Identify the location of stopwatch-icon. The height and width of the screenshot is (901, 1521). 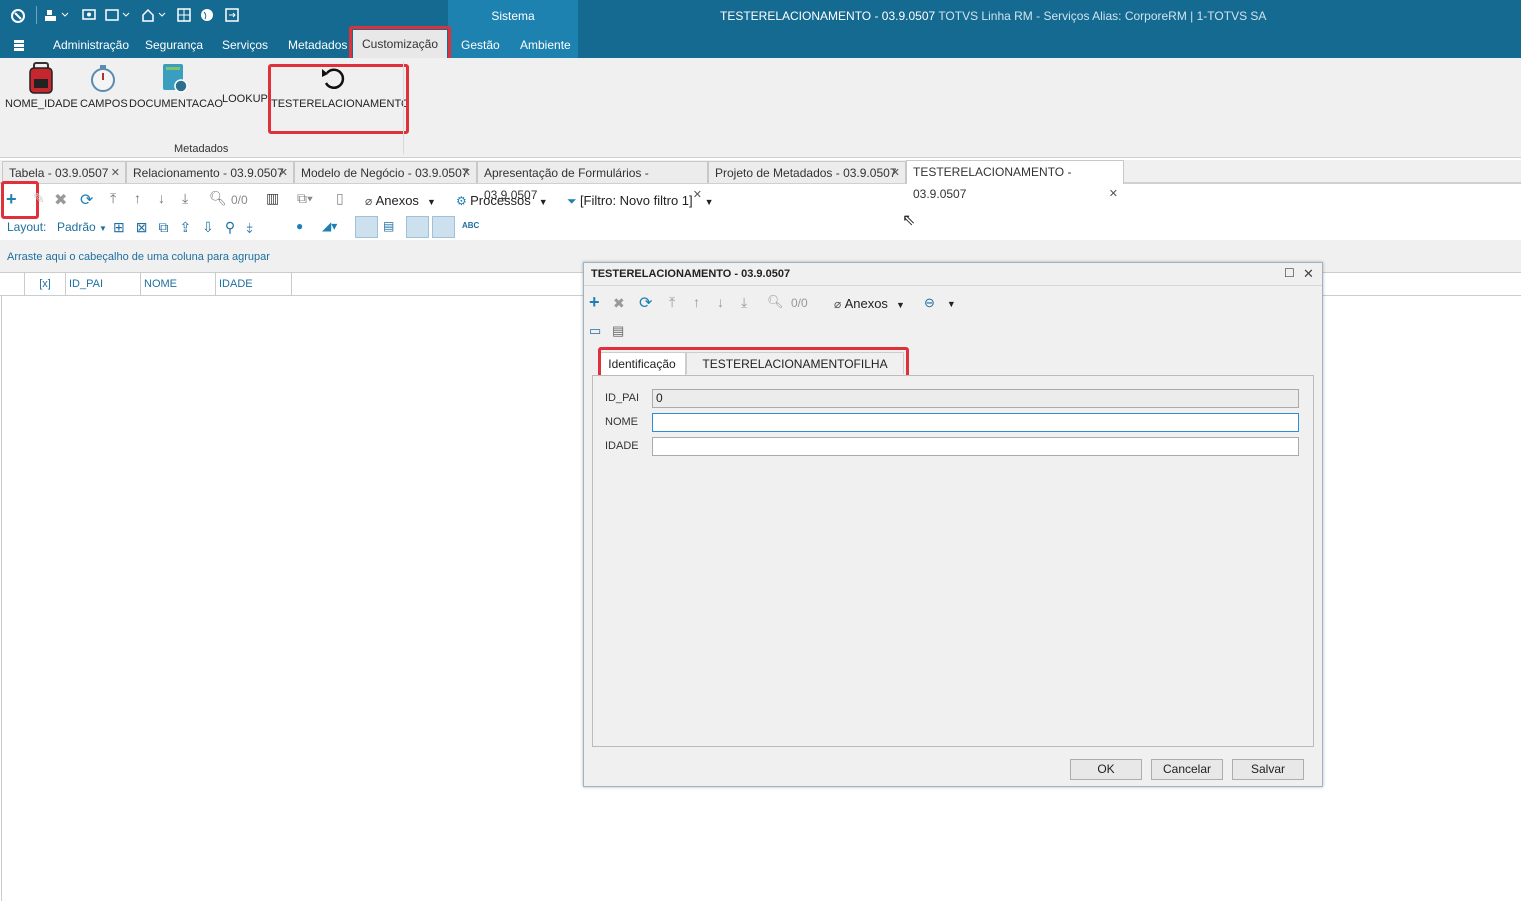
(103, 78).